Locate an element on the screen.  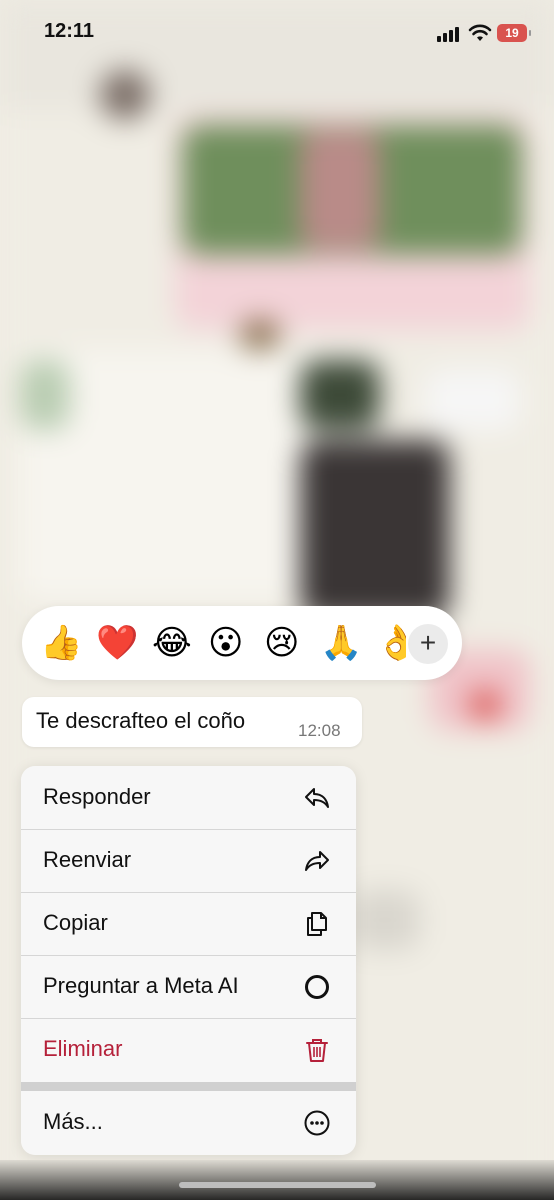
copy-icon is located at coordinates (317, 924).